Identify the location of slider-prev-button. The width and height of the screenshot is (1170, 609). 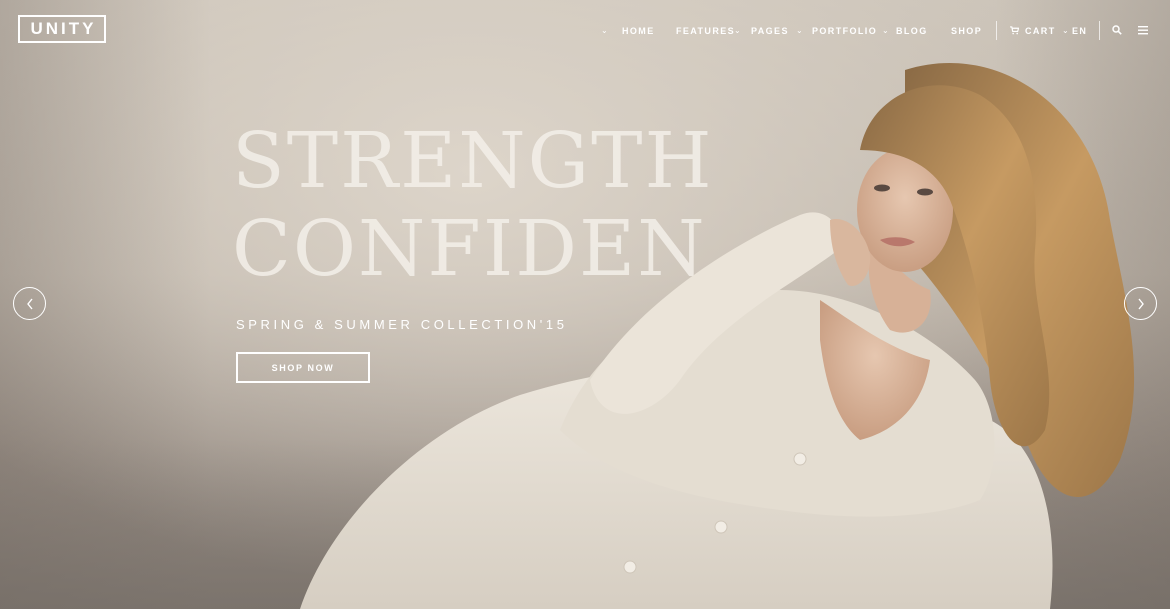
(29, 303).